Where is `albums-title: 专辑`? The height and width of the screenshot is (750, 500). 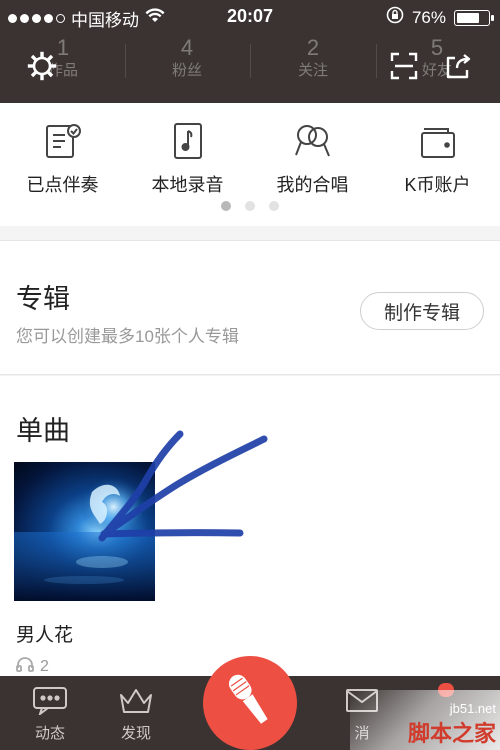
albums-title: 专辑 is located at coordinates (43, 299).